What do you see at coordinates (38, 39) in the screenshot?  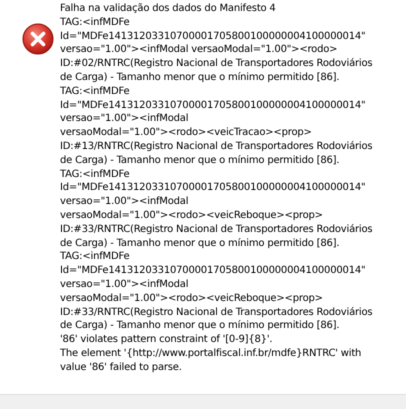 I see `error-icon` at bounding box center [38, 39].